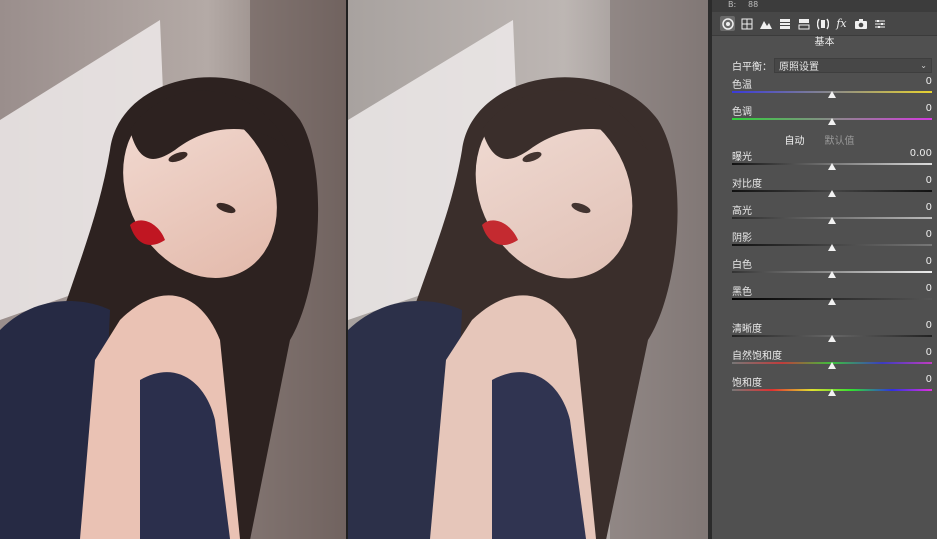 This screenshot has width=937, height=539. Describe the element at coordinates (832, 159) in the screenshot. I see `slider-row: 曝光 0.00` at that location.